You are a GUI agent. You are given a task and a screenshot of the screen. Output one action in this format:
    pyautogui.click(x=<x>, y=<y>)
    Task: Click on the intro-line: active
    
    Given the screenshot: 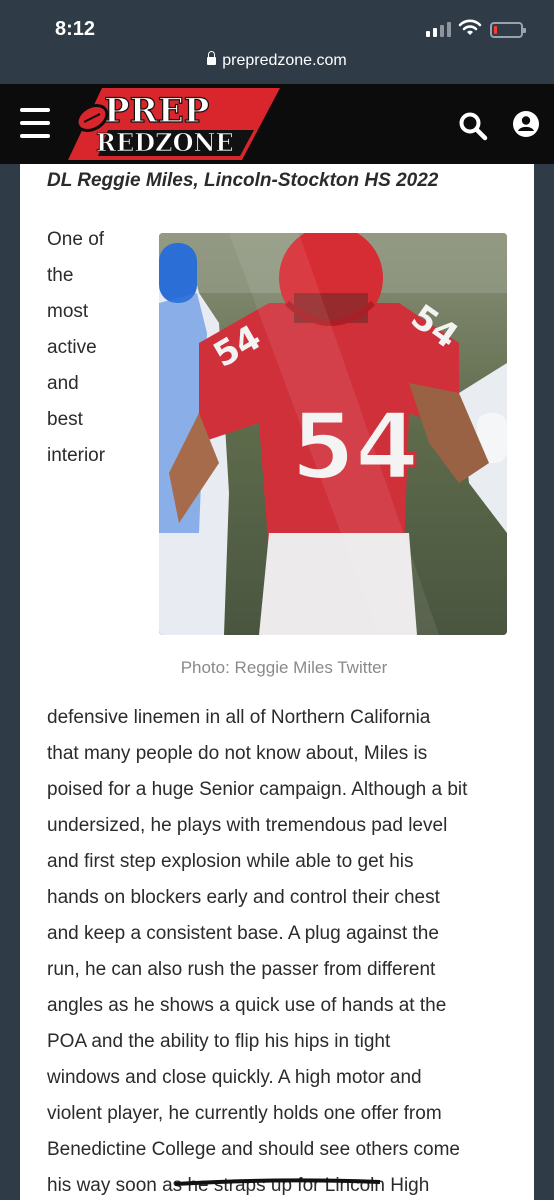 What is the action you would take?
    pyautogui.click(x=72, y=347)
    